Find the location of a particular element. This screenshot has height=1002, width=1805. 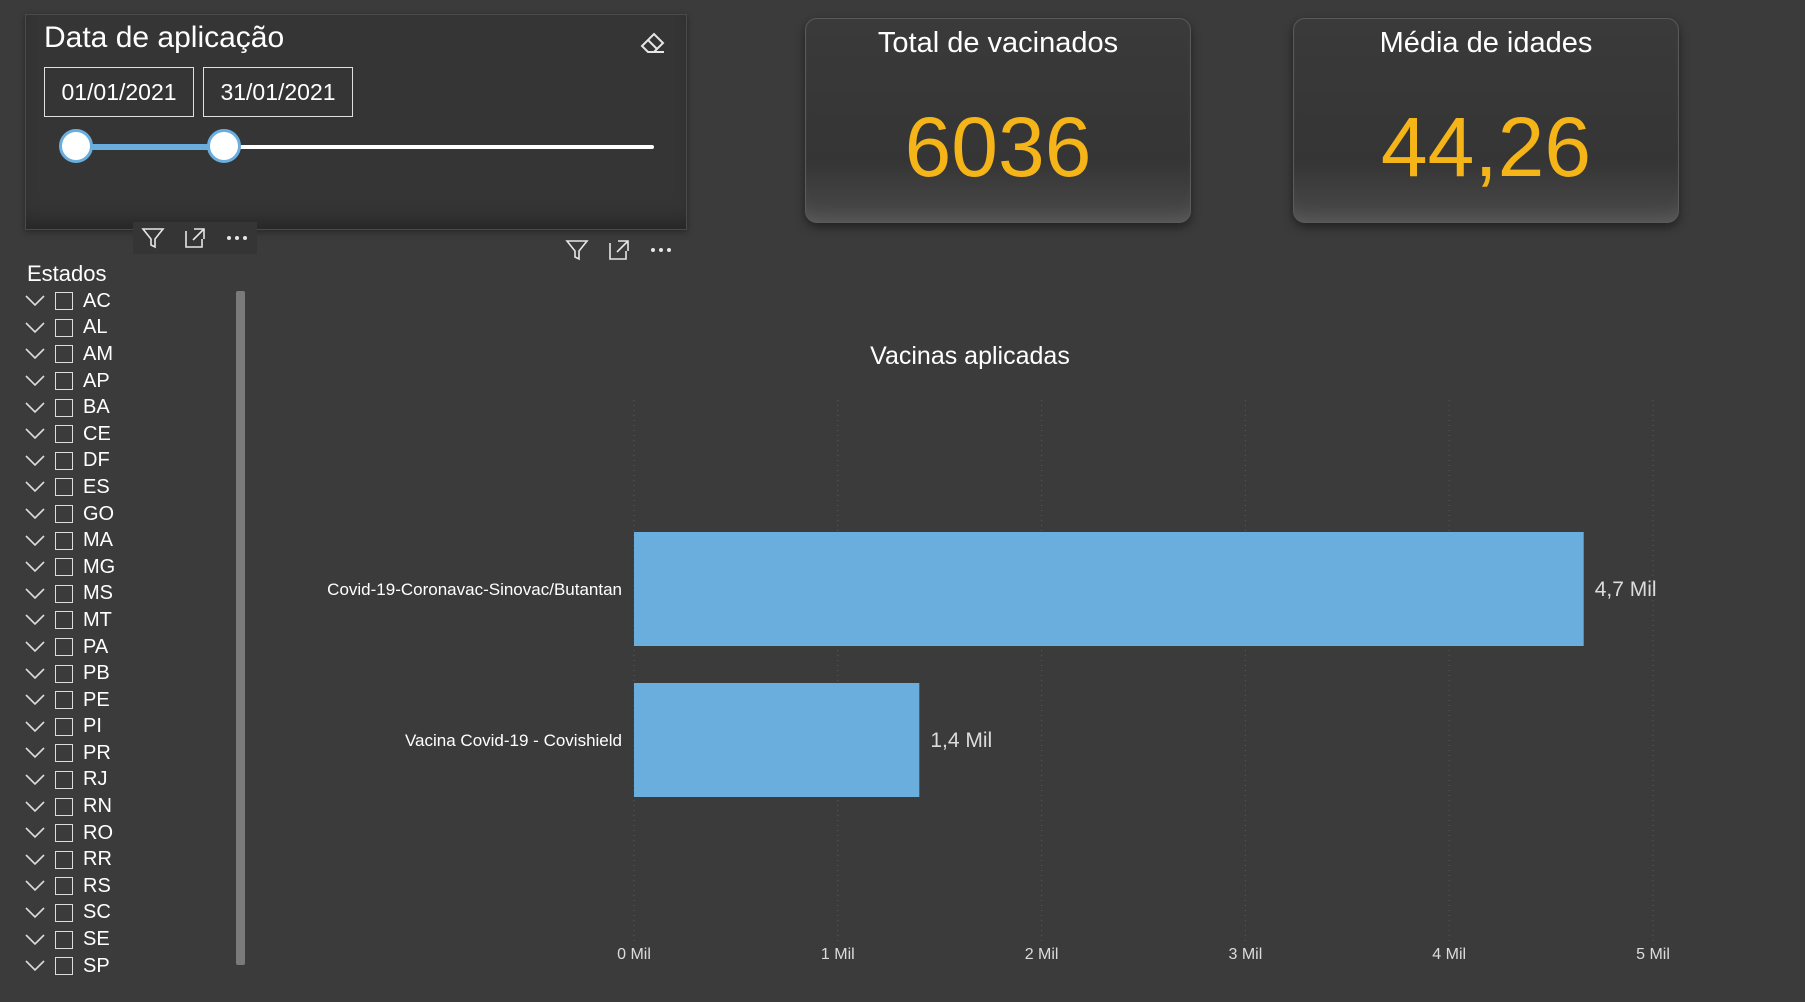

estado-item-pa: PA is located at coordinates (126, 647).